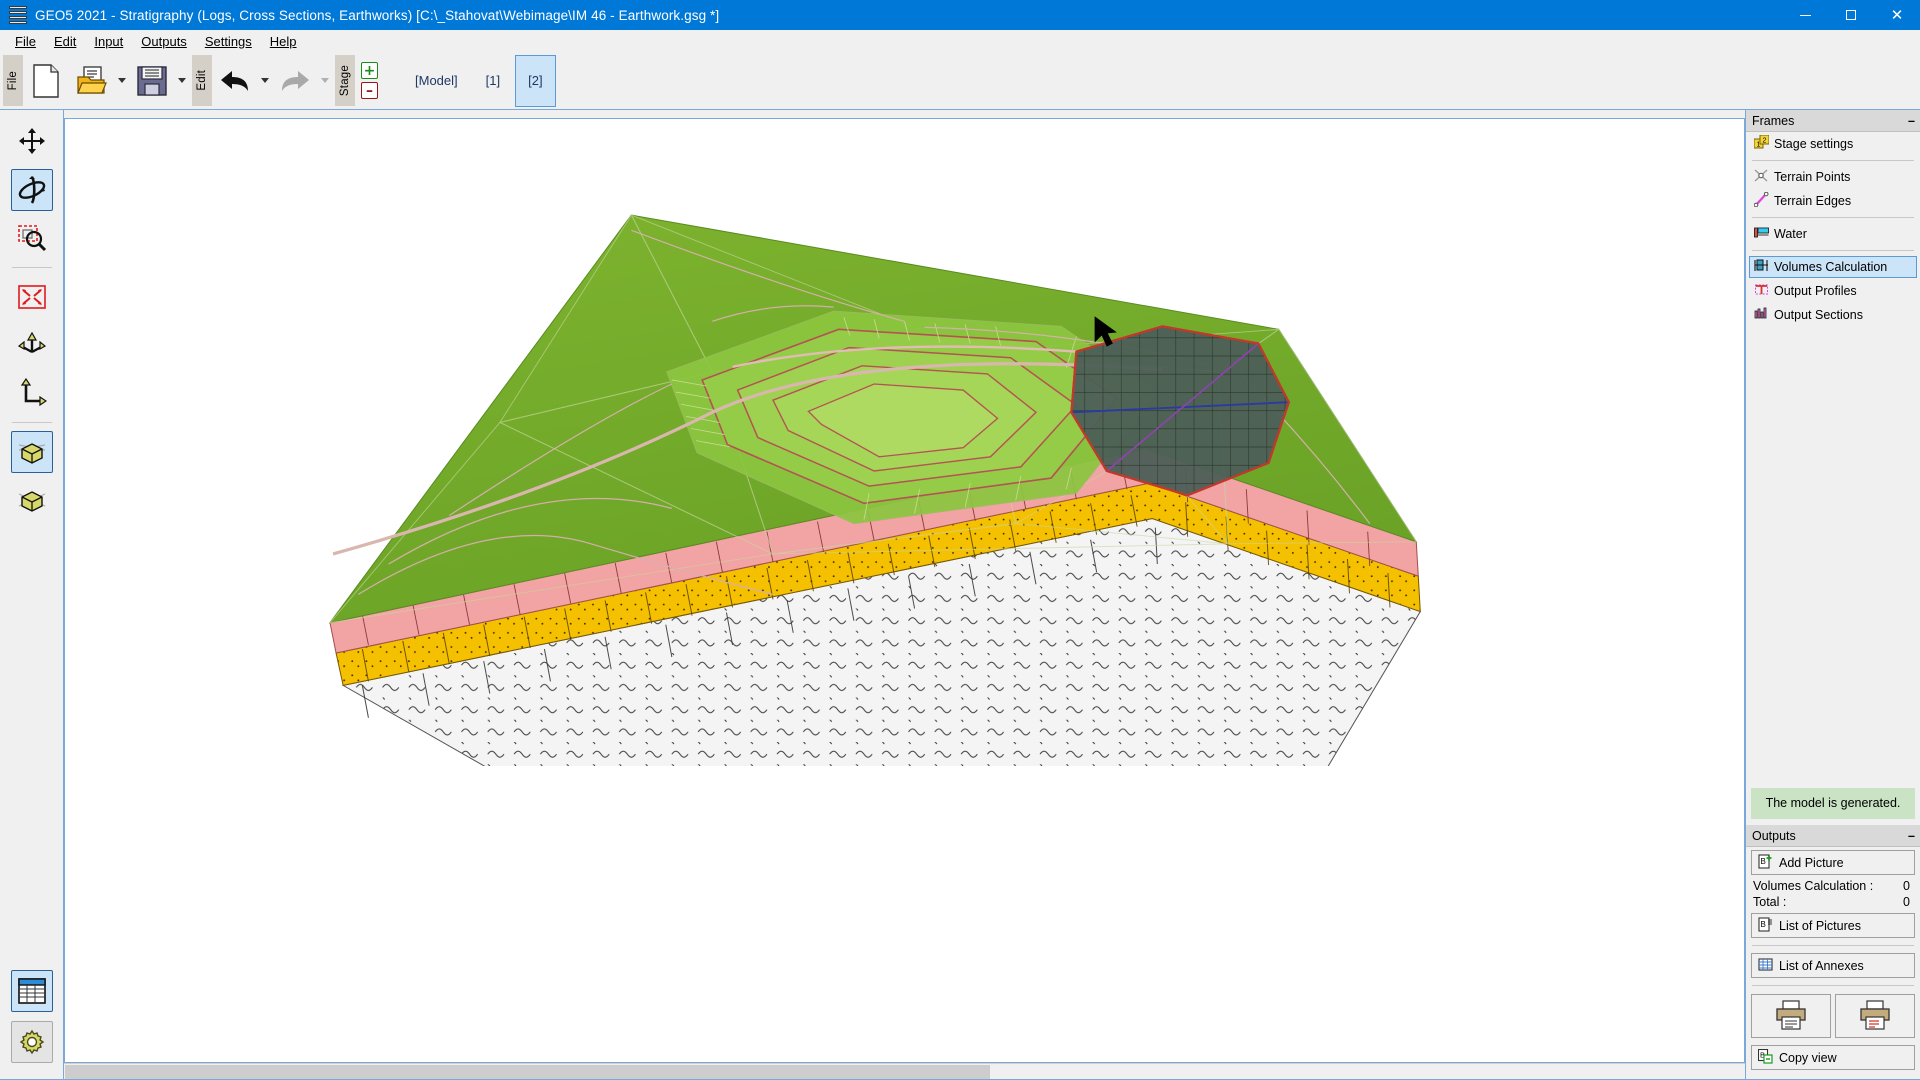  Describe the element at coordinates (46, 81) in the screenshot. I see `new-document-icon` at that location.